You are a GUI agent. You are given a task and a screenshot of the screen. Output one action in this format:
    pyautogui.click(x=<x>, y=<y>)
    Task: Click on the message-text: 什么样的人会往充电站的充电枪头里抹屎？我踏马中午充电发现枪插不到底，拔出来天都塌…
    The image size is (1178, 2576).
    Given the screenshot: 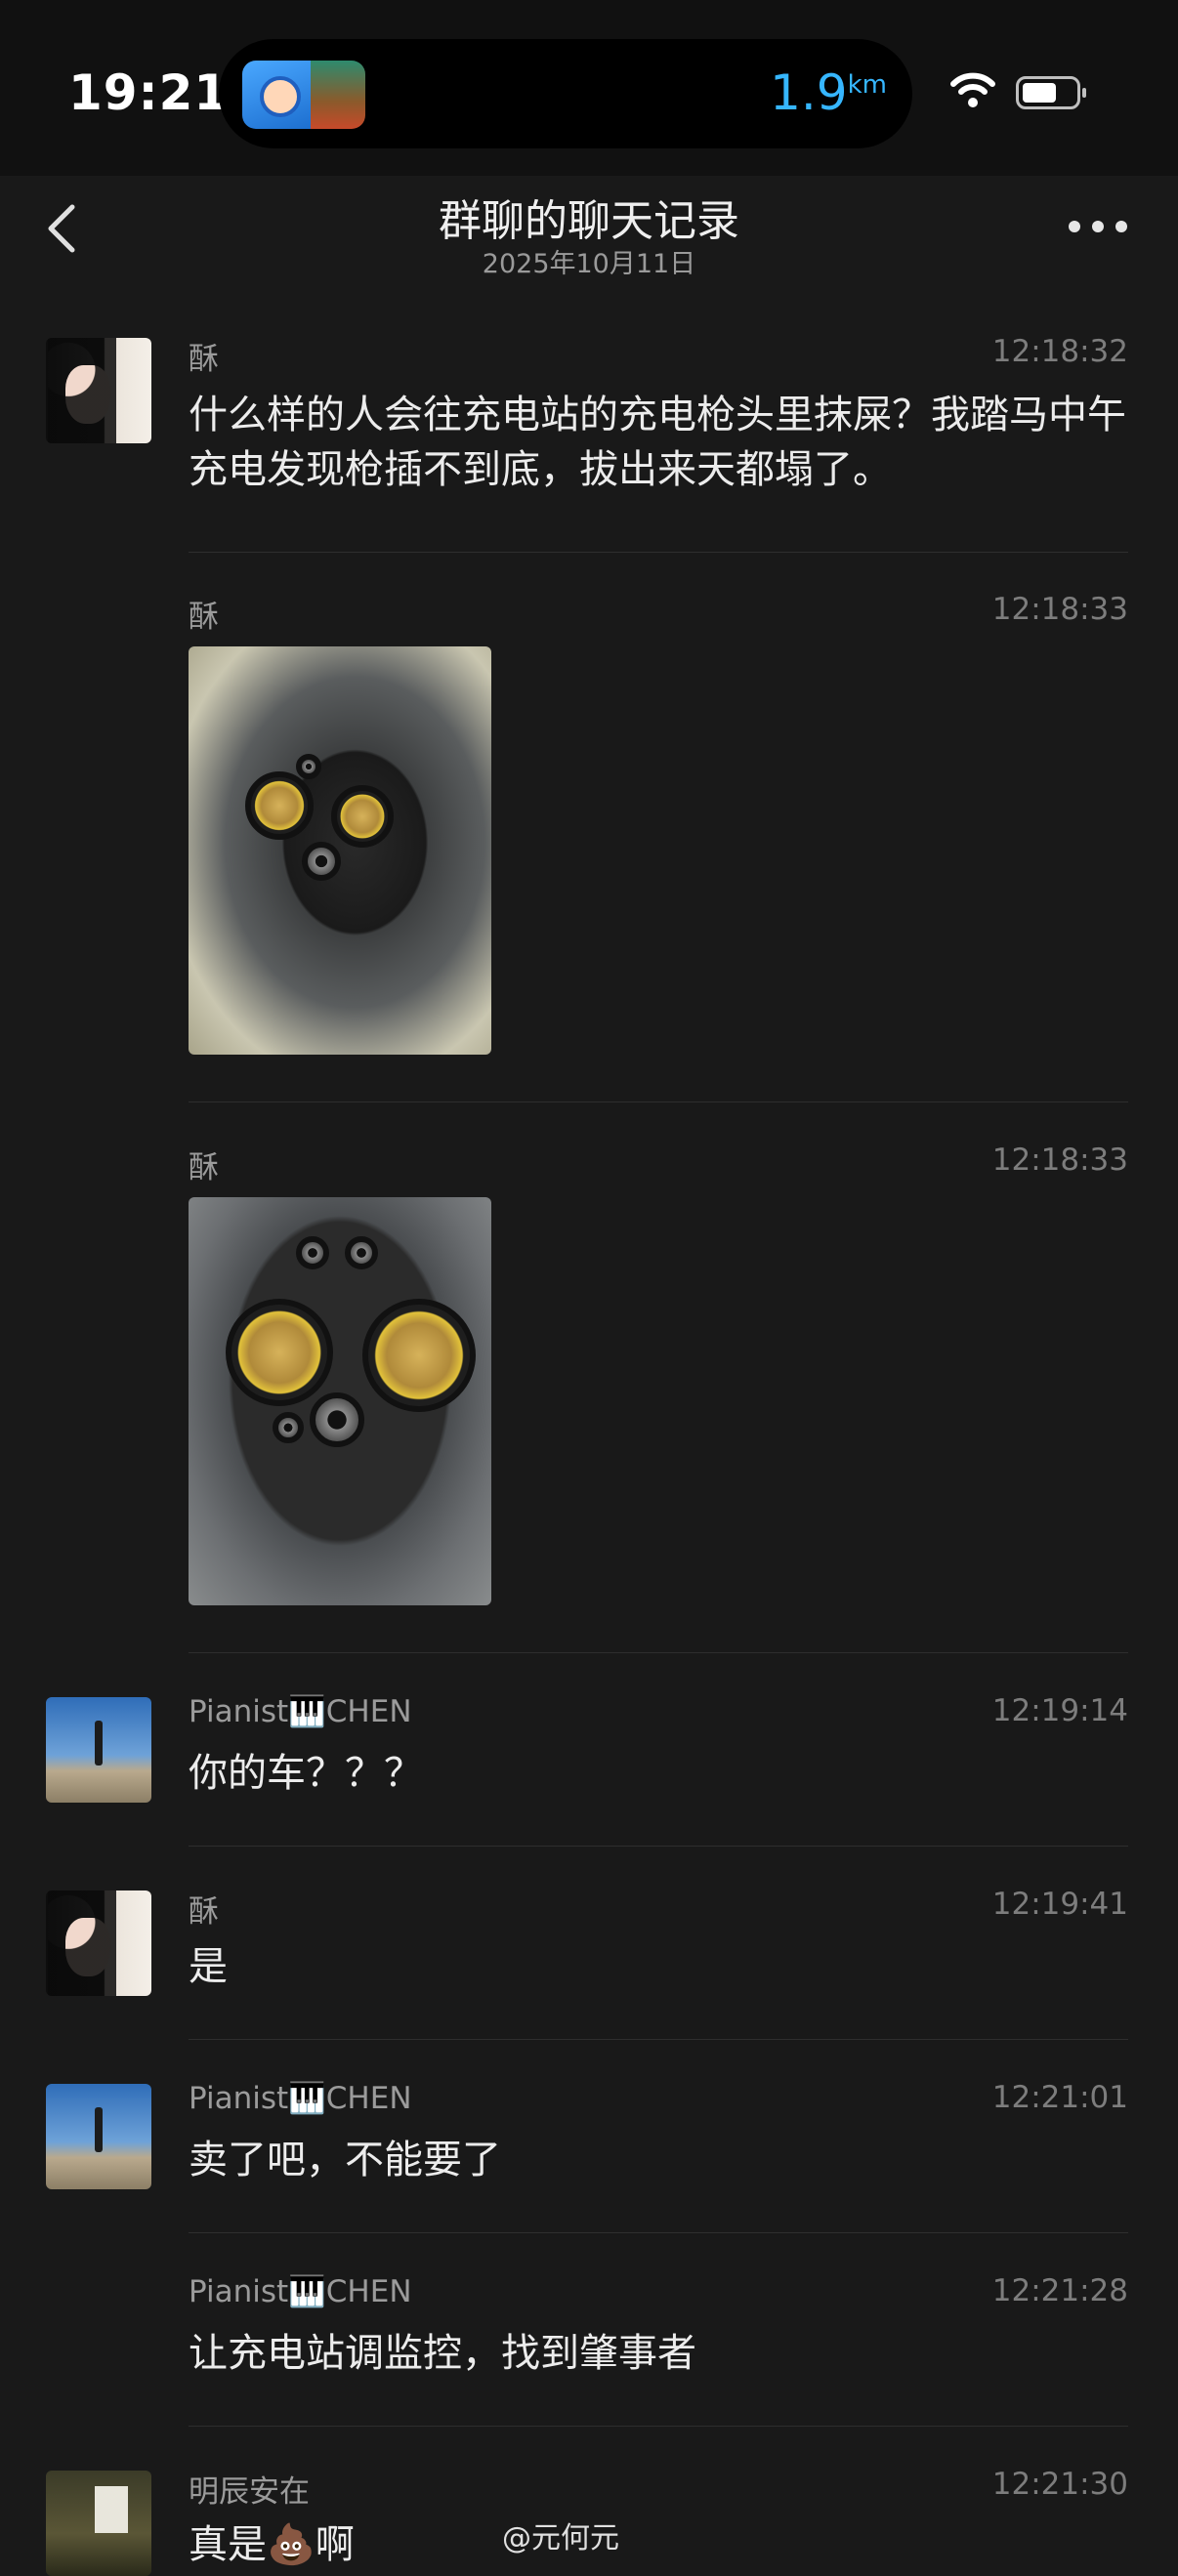 What is the action you would take?
    pyautogui.click(x=657, y=442)
    